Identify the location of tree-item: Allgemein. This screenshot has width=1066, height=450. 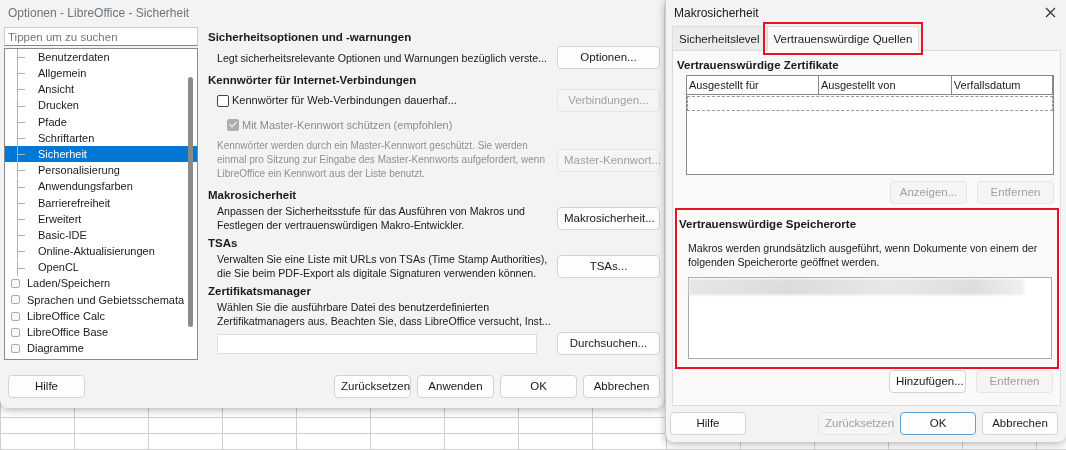
(101, 73).